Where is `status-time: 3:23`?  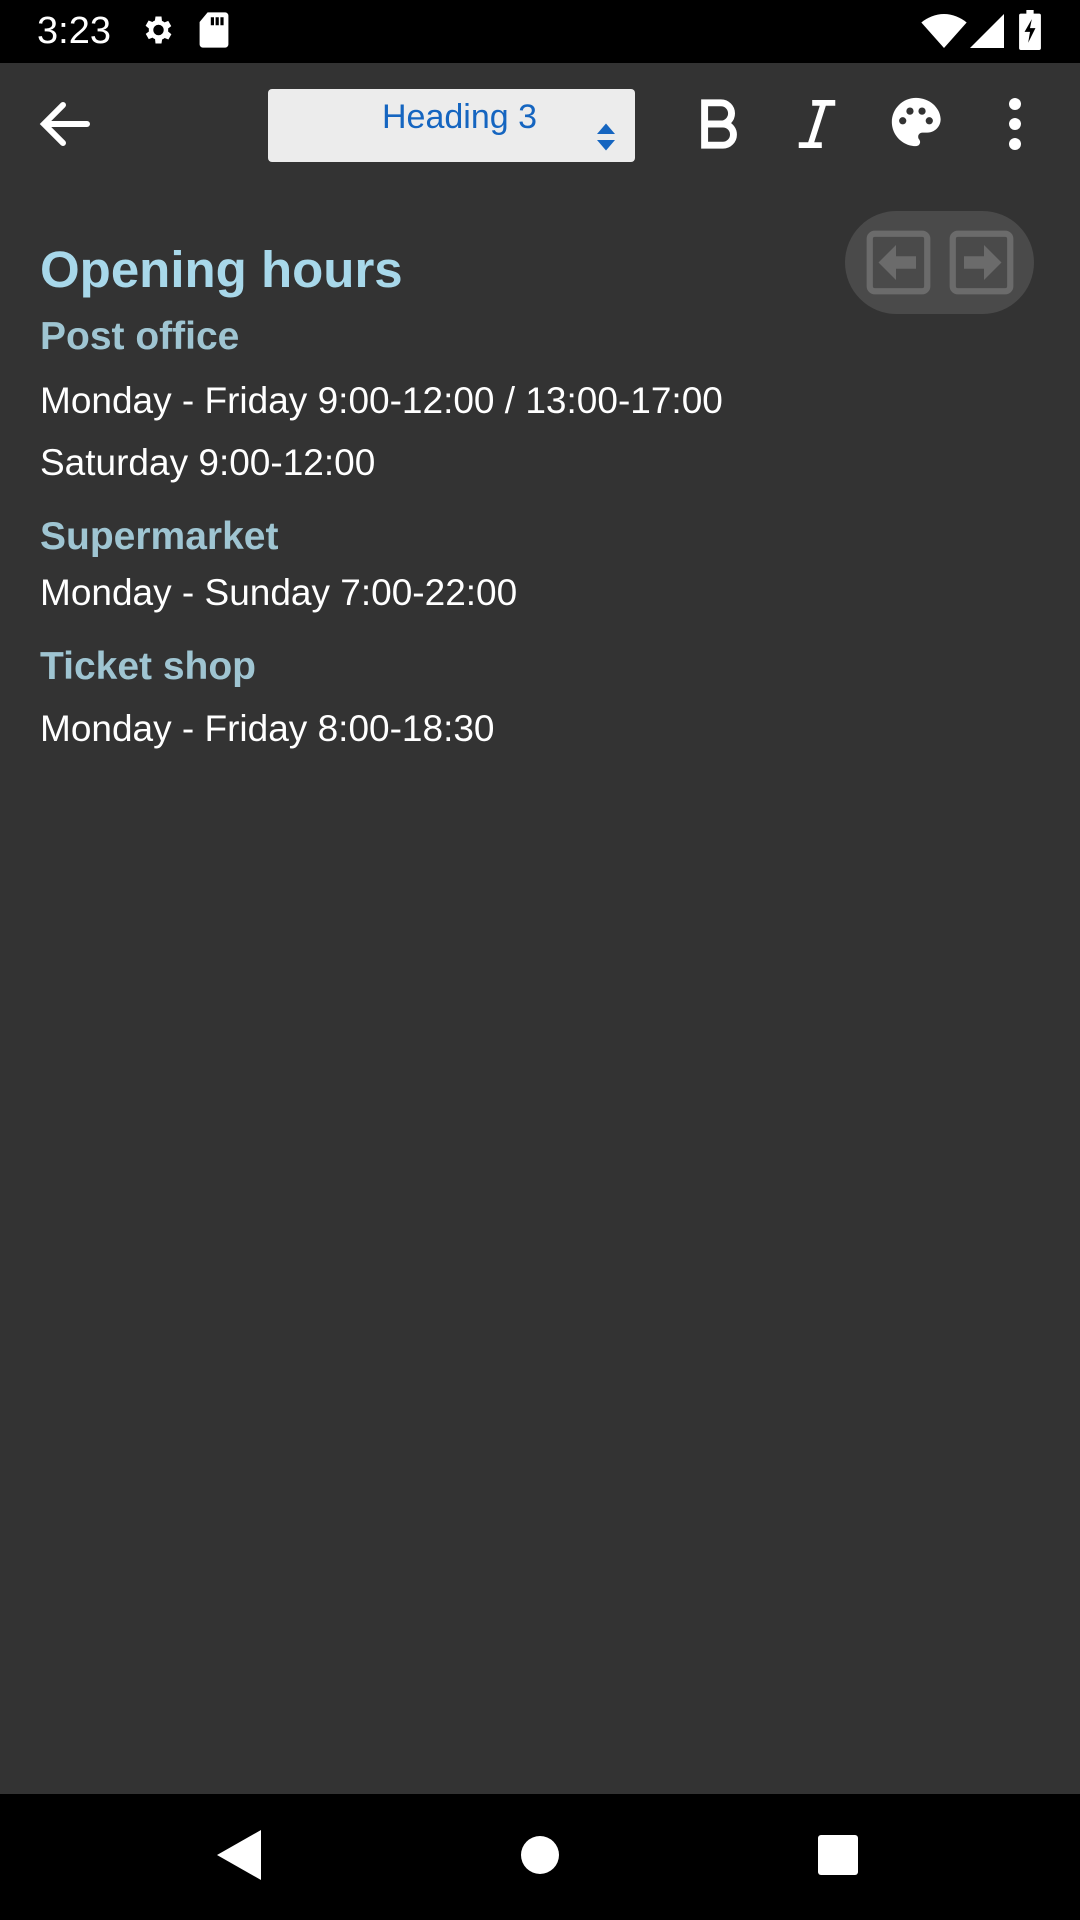 status-time: 3:23 is located at coordinates (74, 31).